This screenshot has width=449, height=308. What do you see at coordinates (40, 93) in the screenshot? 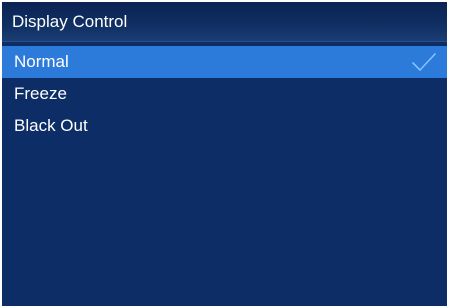
I see `menu-item-label: Freeze` at bounding box center [40, 93].